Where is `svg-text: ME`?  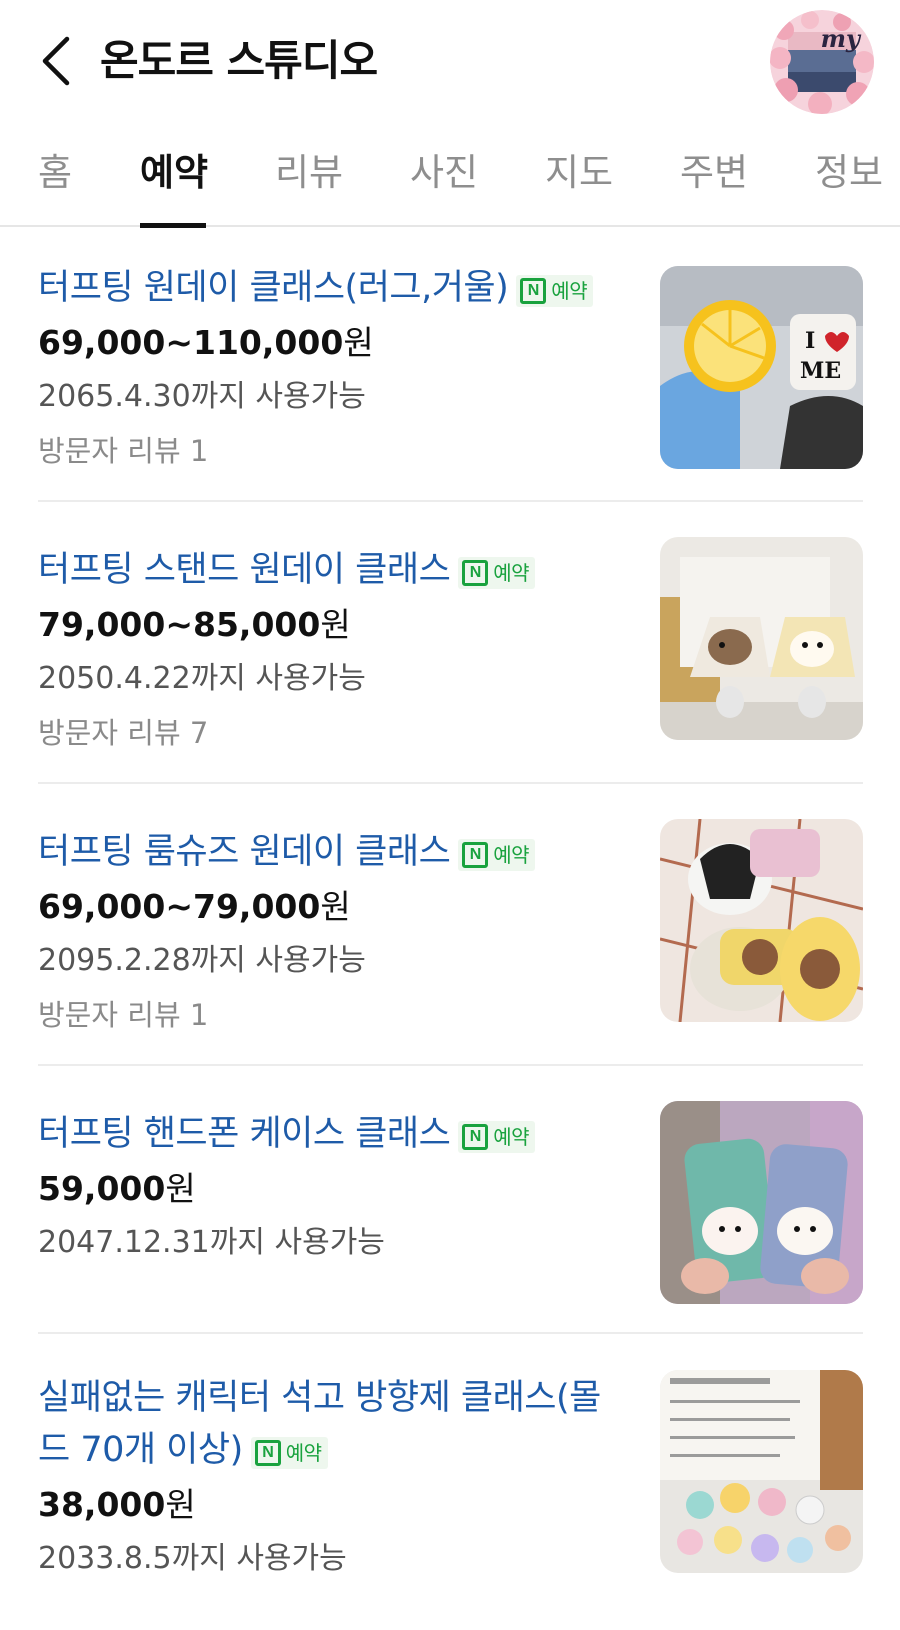 svg-text: ME is located at coordinates (820, 371).